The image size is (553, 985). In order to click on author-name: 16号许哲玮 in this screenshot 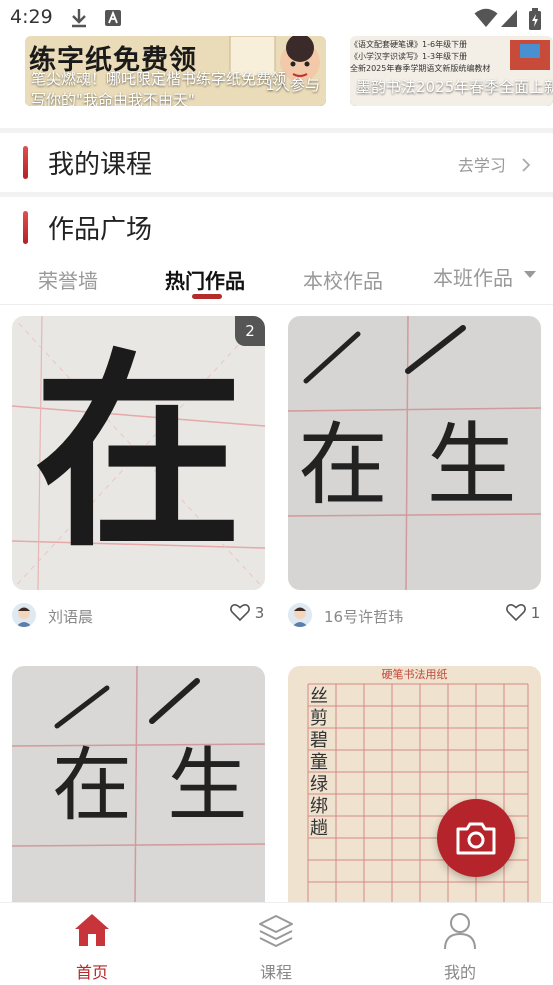, I will do `click(363, 616)`.